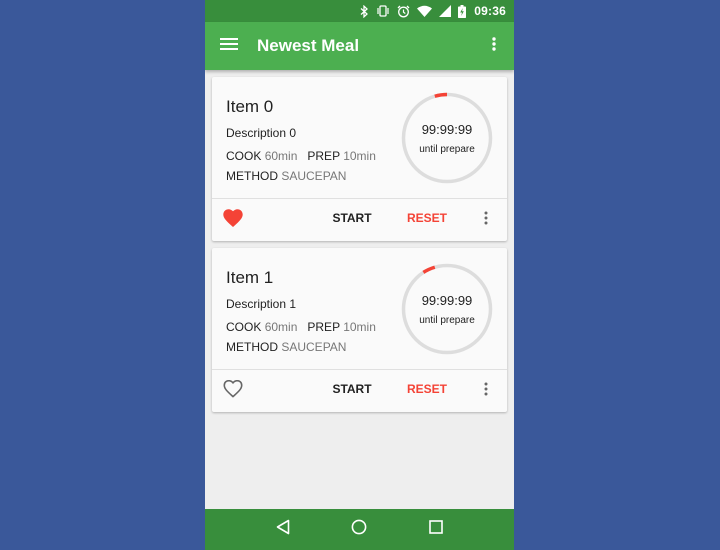 The width and height of the screenshot is (720, 550). What do you see at coordinates (383, 11) in the screenshot?
I see `vibrate-icon` at bounding box center [383, 11].